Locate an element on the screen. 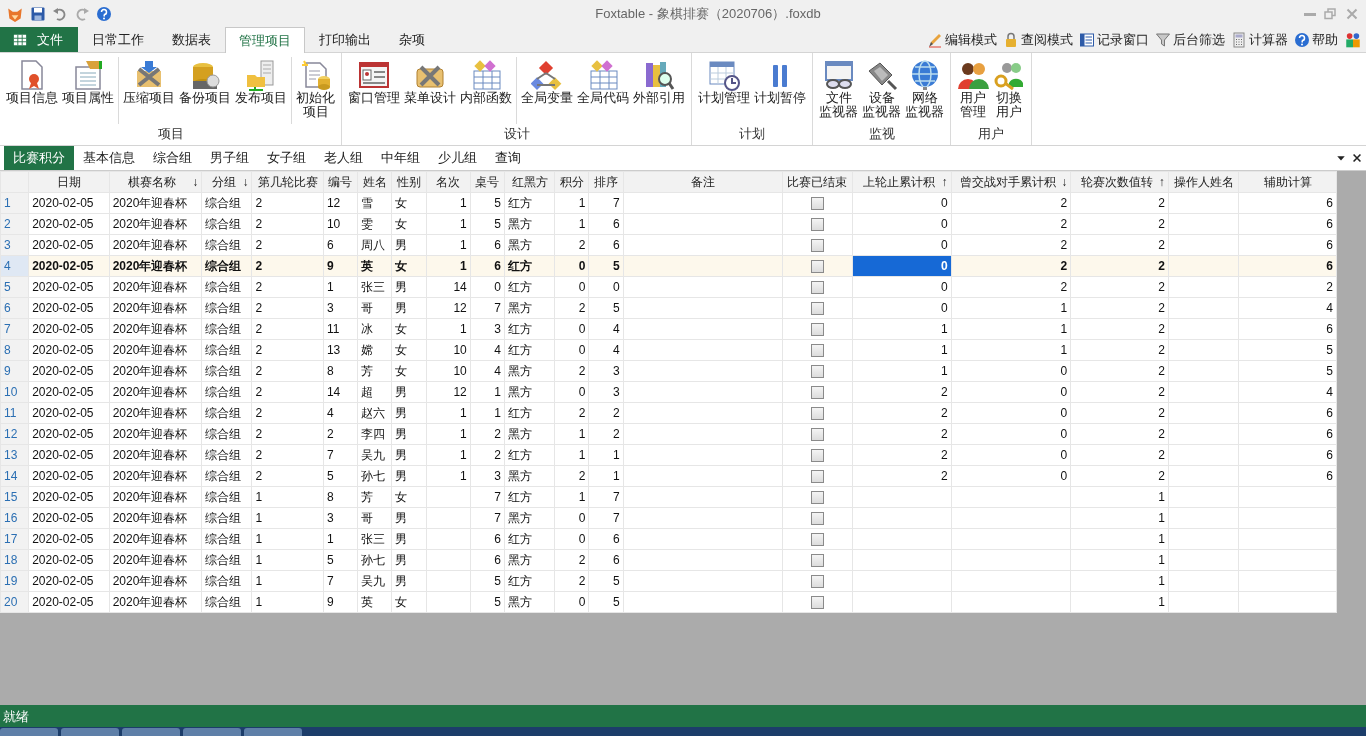 Image resolution: width=1366 pixels, height=736 pixels. file-menu-tab: 文件 is located at coordinates (39, 39).